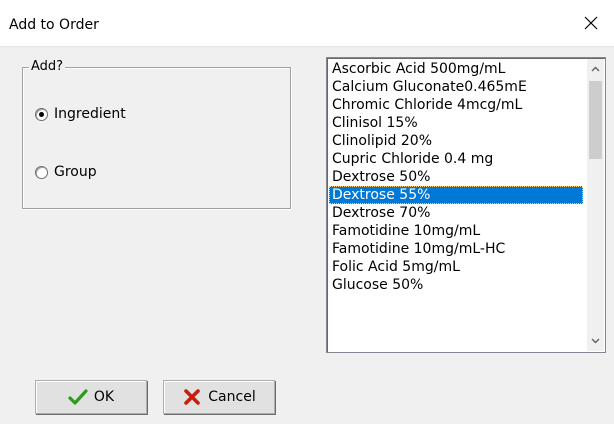 The image size is (614, 424). I want to click on ingredient-radio: Ingredient, so click(80, 114).